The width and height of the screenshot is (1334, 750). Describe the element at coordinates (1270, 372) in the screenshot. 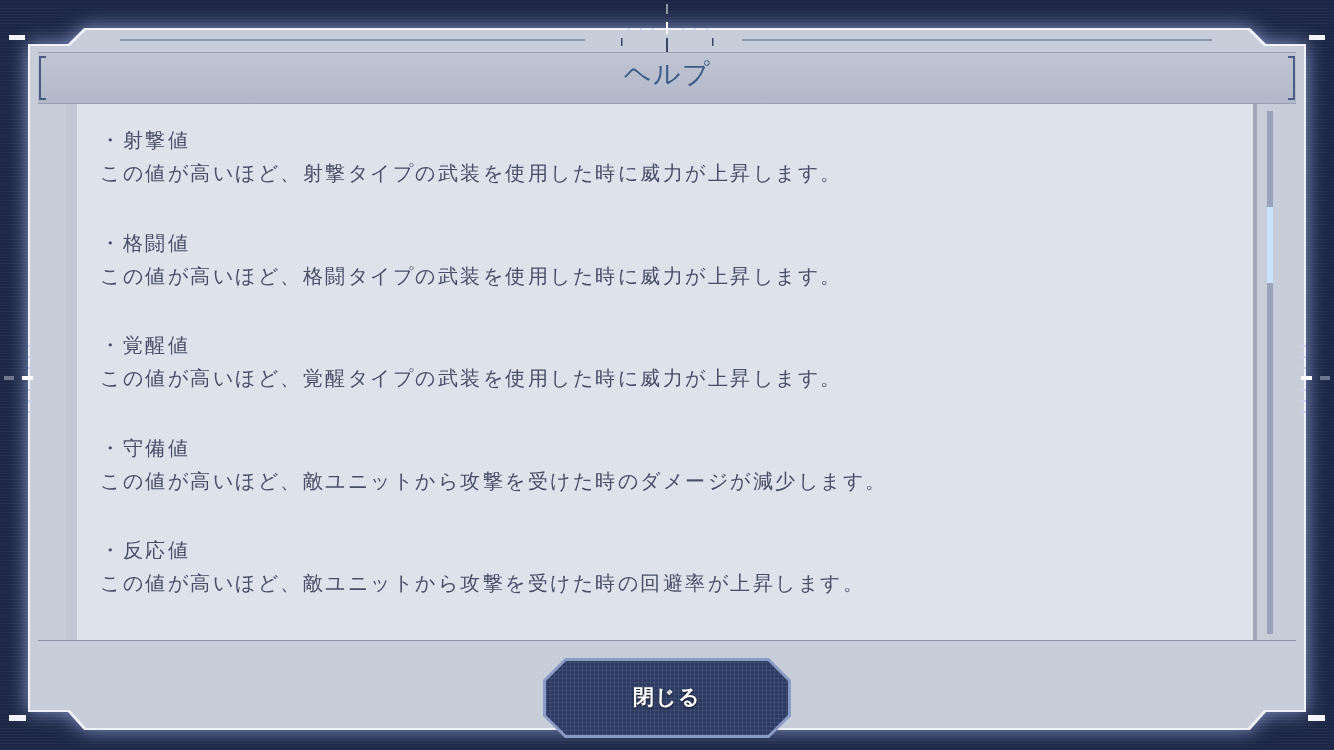

I see `scrollbar-track` at that location.